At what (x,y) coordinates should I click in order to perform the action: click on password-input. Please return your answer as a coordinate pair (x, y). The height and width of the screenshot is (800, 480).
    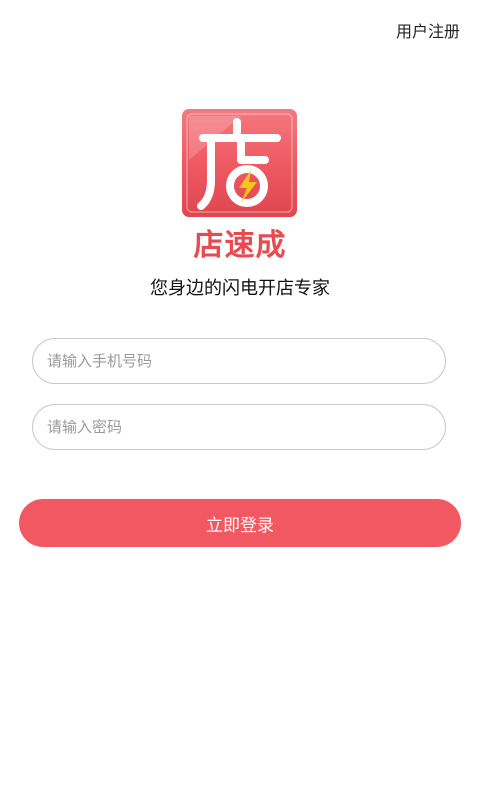
    Looking at the image, I should click on (239, 427).